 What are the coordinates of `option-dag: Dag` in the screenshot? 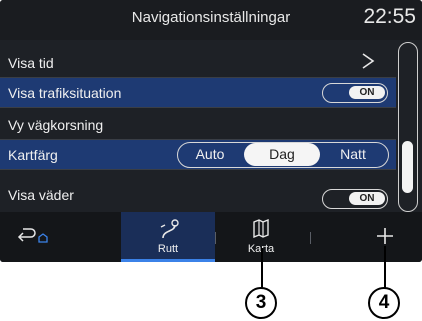 It's located at (282, 154).